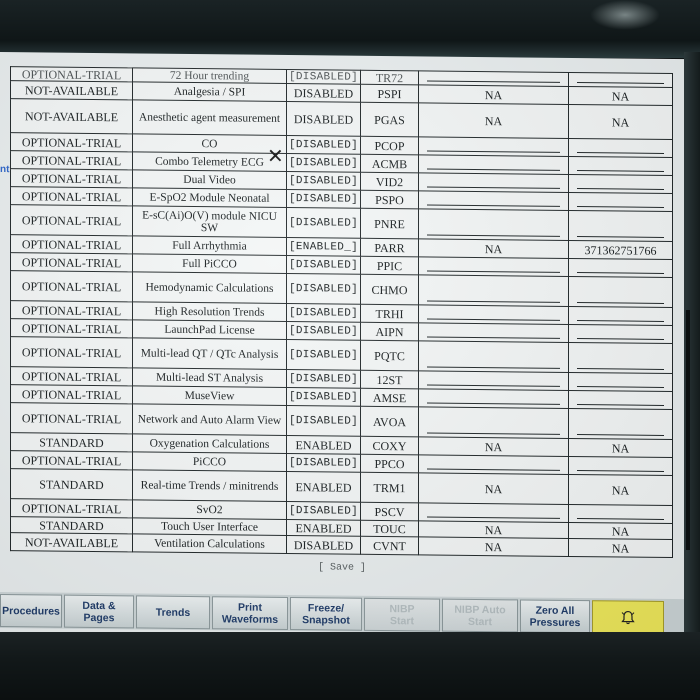  Describe the element at coordinates (620, 250) in the screenshot. I see `value2-cell: 371362751766` at that location.